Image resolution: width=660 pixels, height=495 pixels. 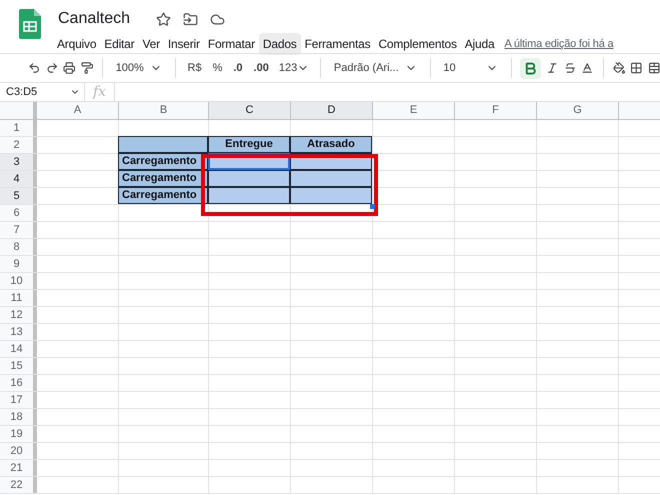 What do you see at coordinates (417, 44) in the screenshot?
I see `menu-item: Complementos` at bounding box center [417, 44].